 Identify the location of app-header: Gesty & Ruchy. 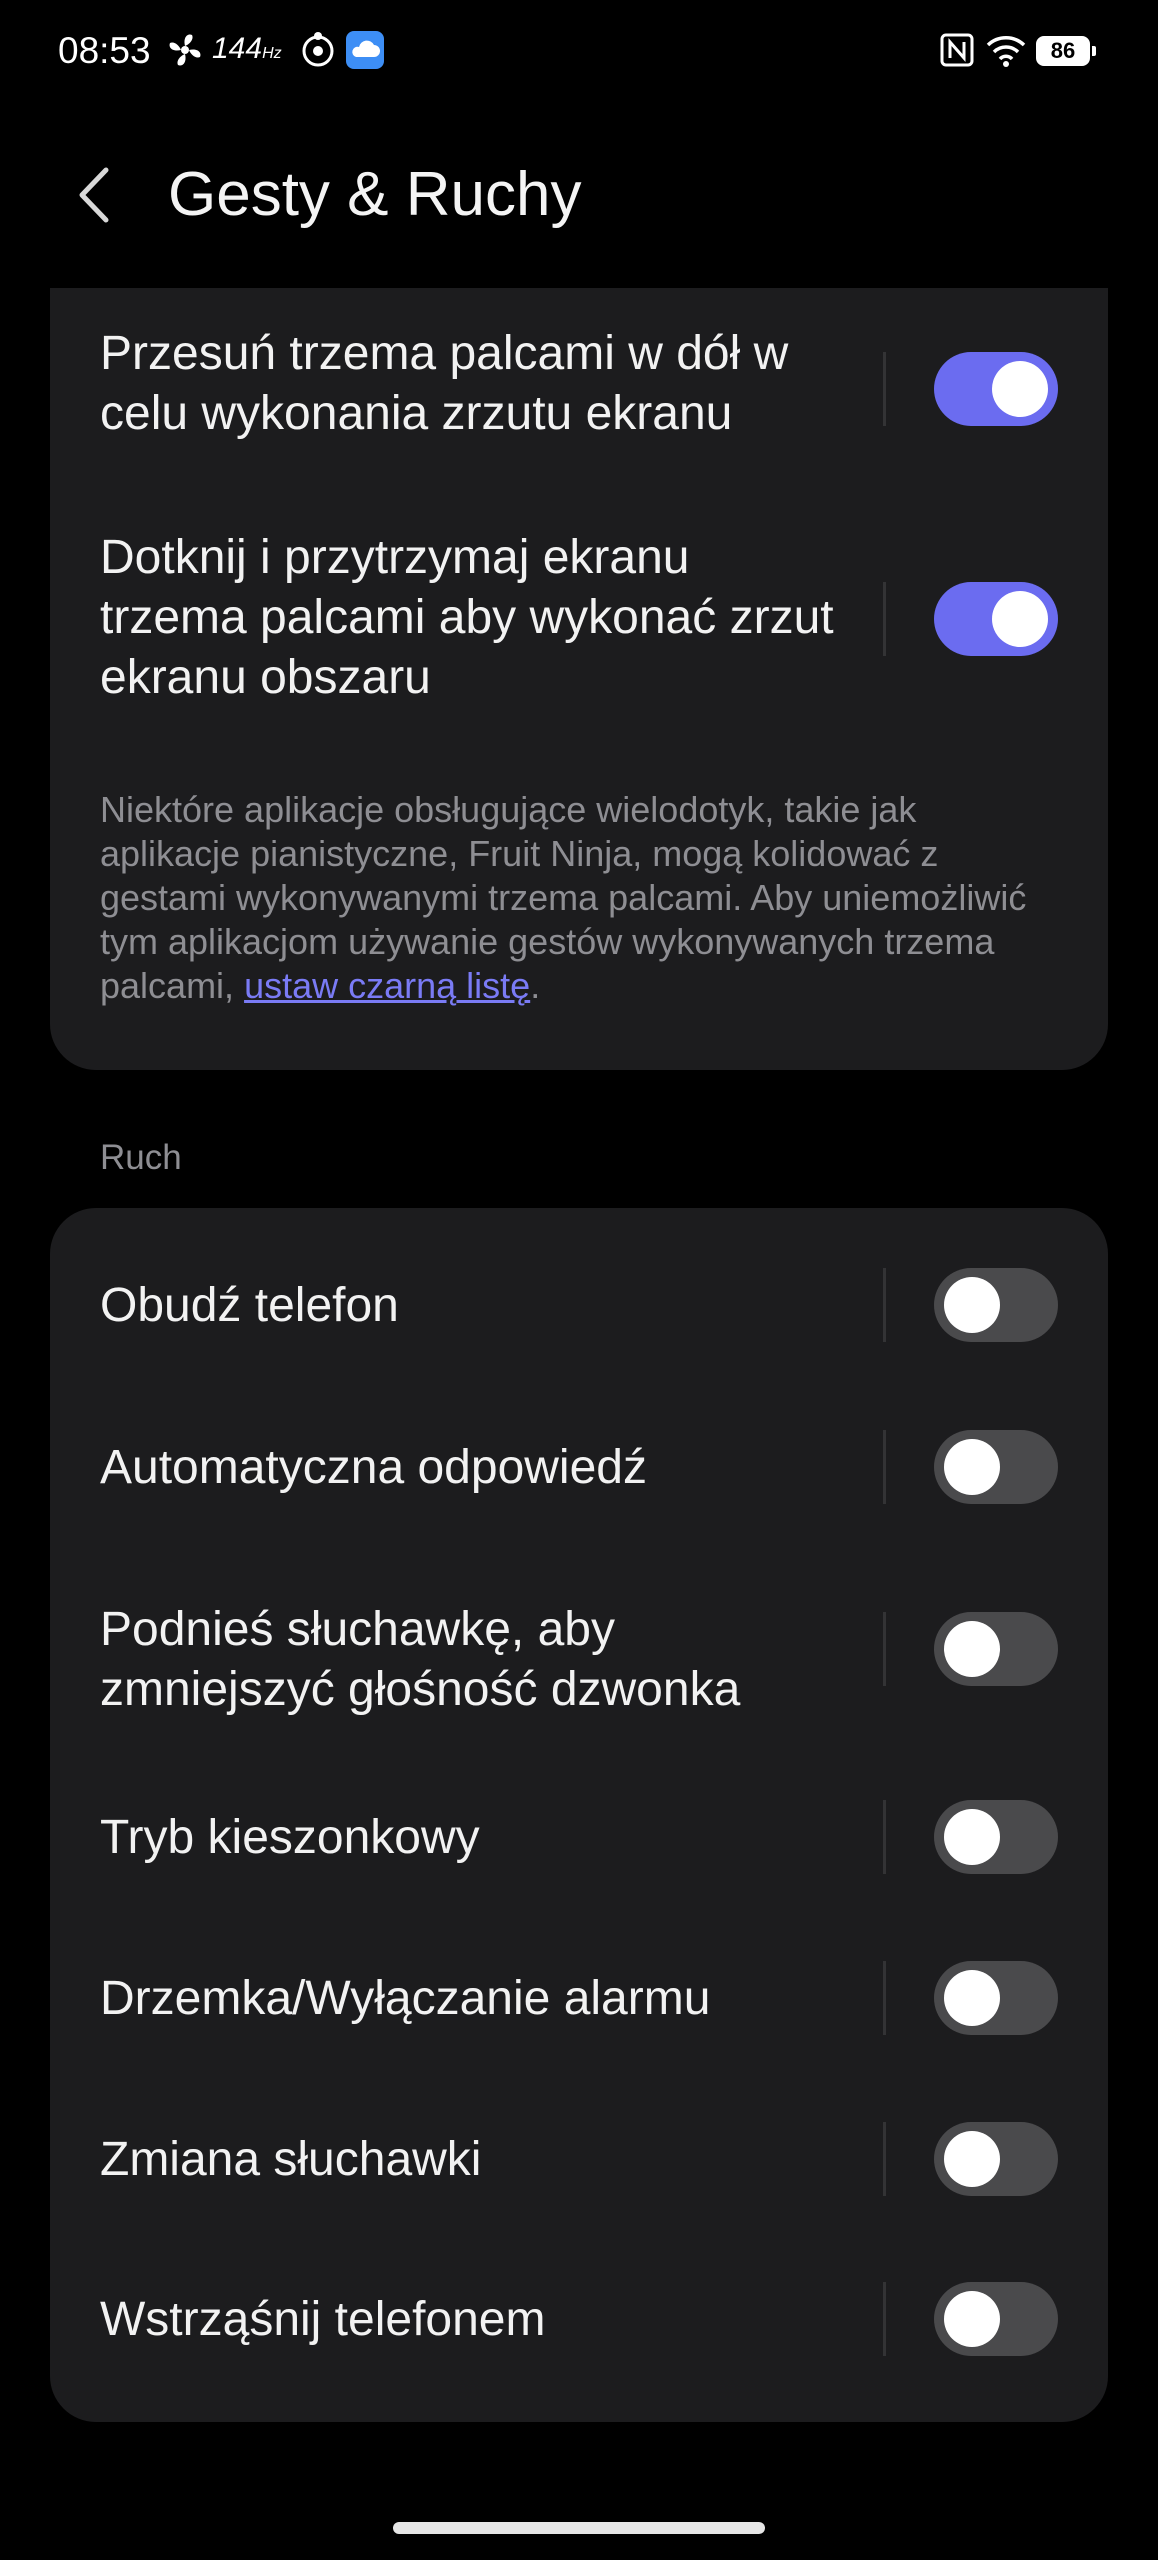
(579, 195).